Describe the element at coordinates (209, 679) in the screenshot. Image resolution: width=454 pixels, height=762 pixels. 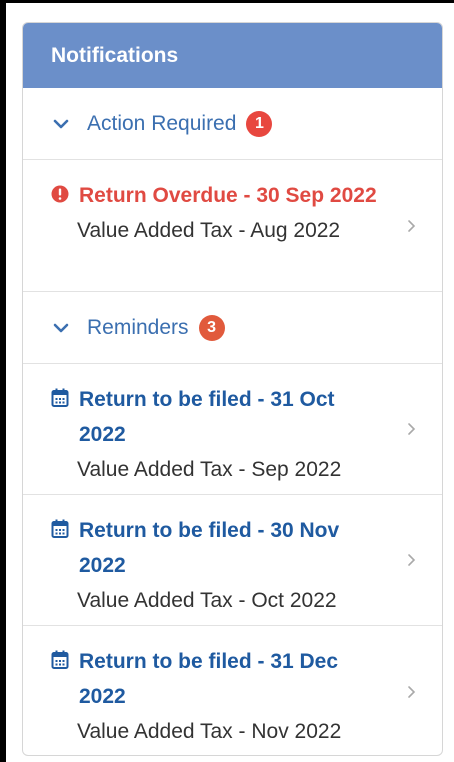
I see `notification-title: Return to be filed - 31 Dec 2022` at that location.